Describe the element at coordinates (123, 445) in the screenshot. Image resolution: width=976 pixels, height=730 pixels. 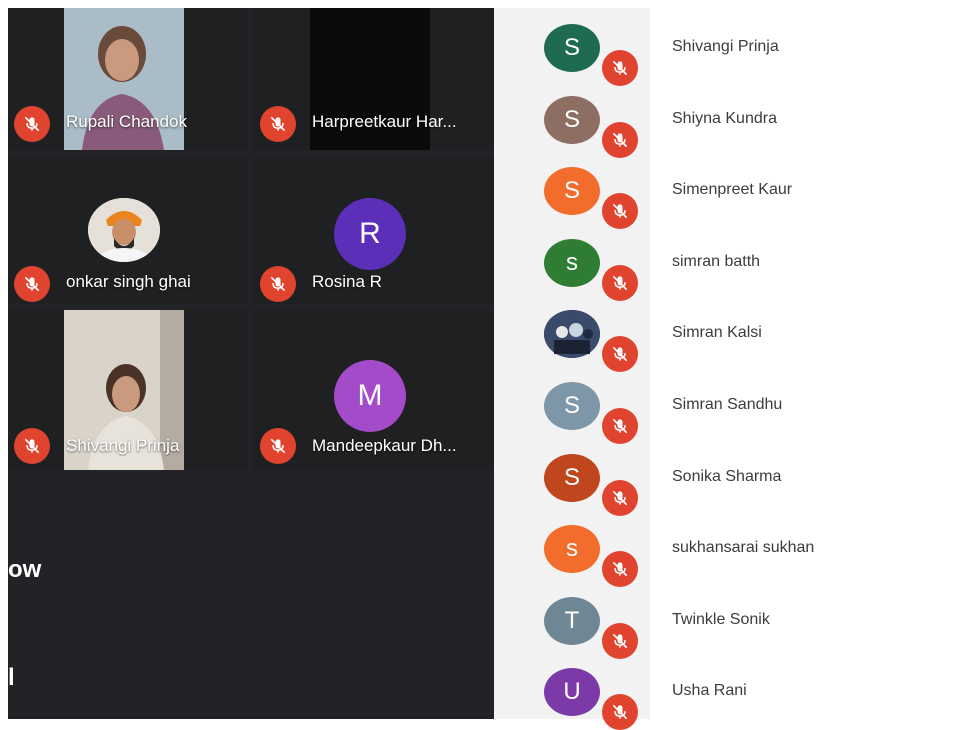
I see `tile-name: Shivangi Prinja` at that location.